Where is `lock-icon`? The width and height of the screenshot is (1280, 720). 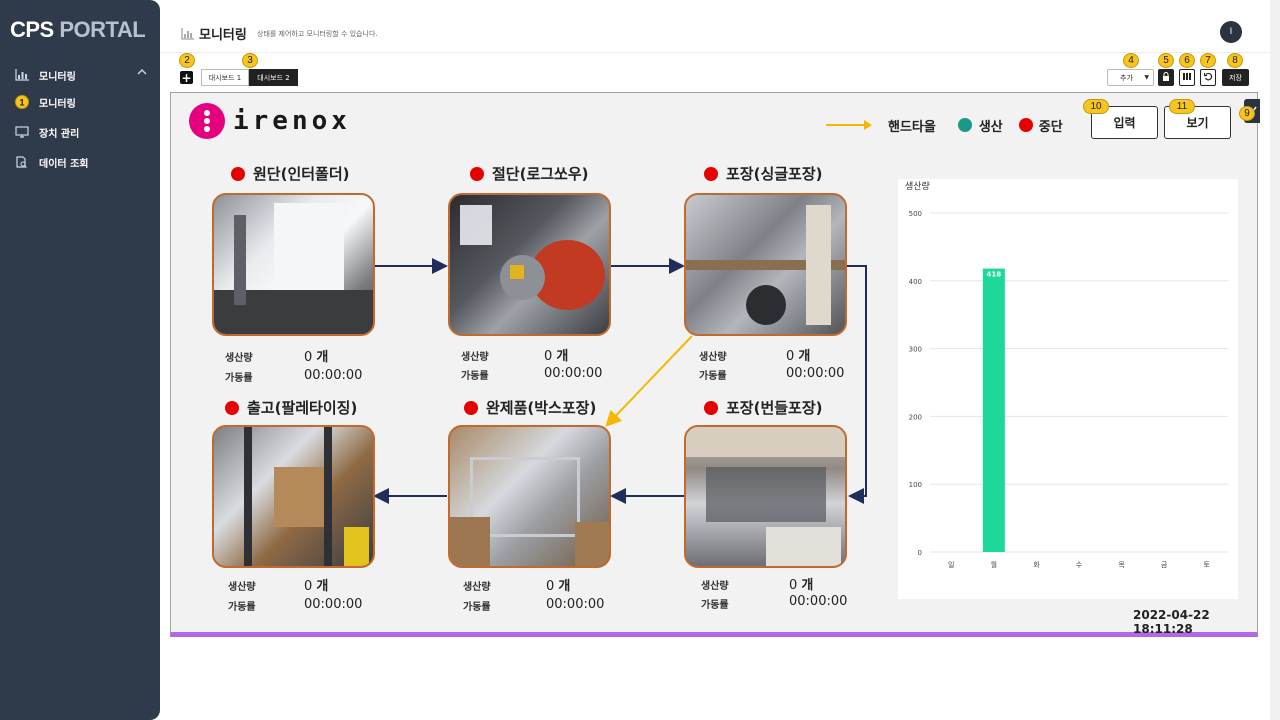 lock-icon is located at coordinates (1166, 77).